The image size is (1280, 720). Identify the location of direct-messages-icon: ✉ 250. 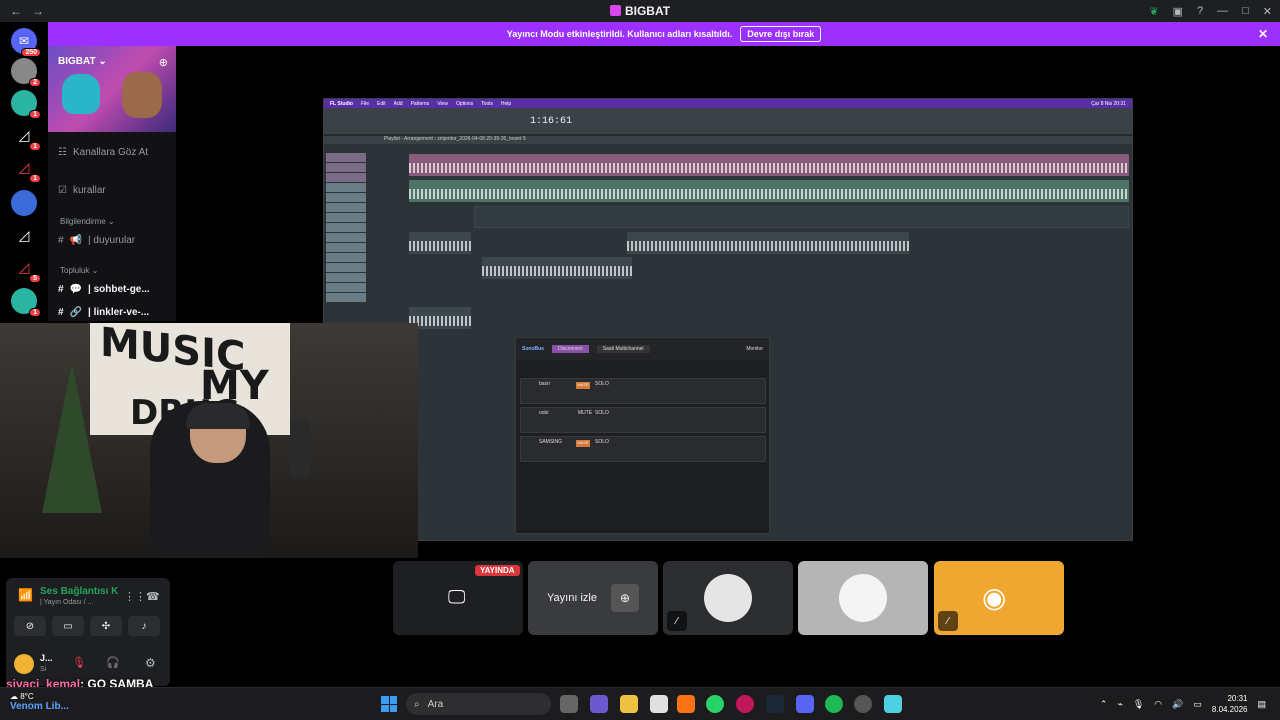
(26, 42).